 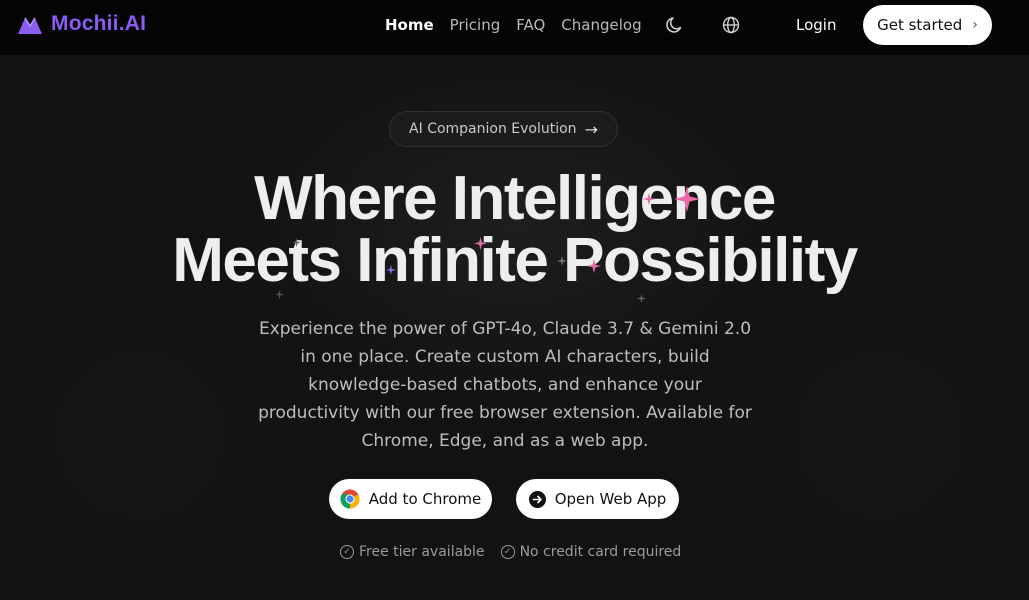 I want to click on mochii-logo-icon, so click(x=30, y=25).